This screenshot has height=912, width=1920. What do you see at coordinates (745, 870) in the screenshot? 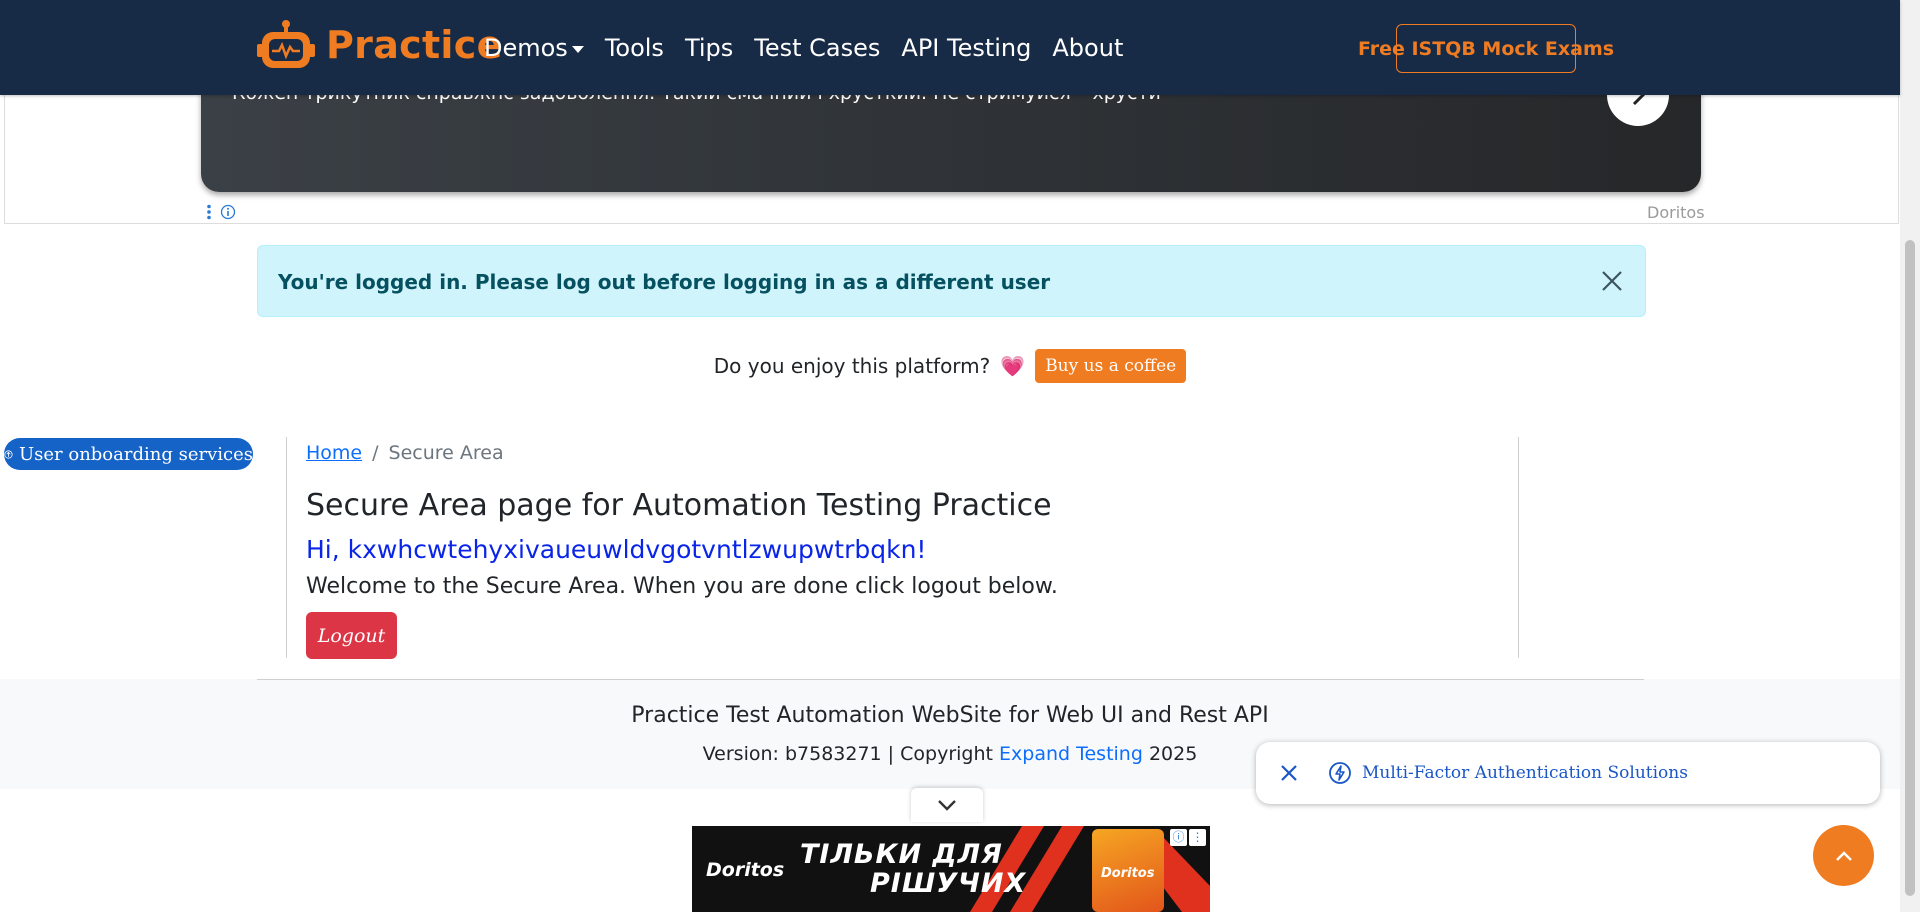
I see `doritos-logo: Doritos` at bounding box center [745, 870].